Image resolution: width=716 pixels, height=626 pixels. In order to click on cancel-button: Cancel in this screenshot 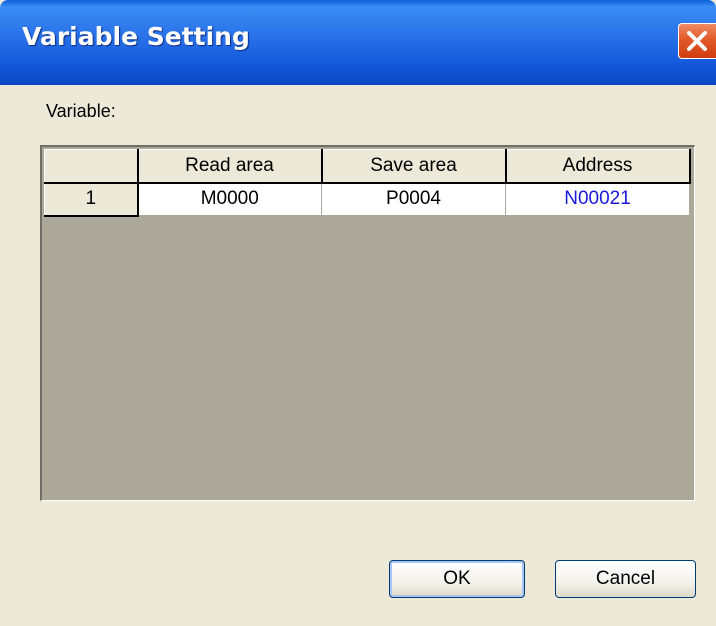, I will do `click(625, 579)`.